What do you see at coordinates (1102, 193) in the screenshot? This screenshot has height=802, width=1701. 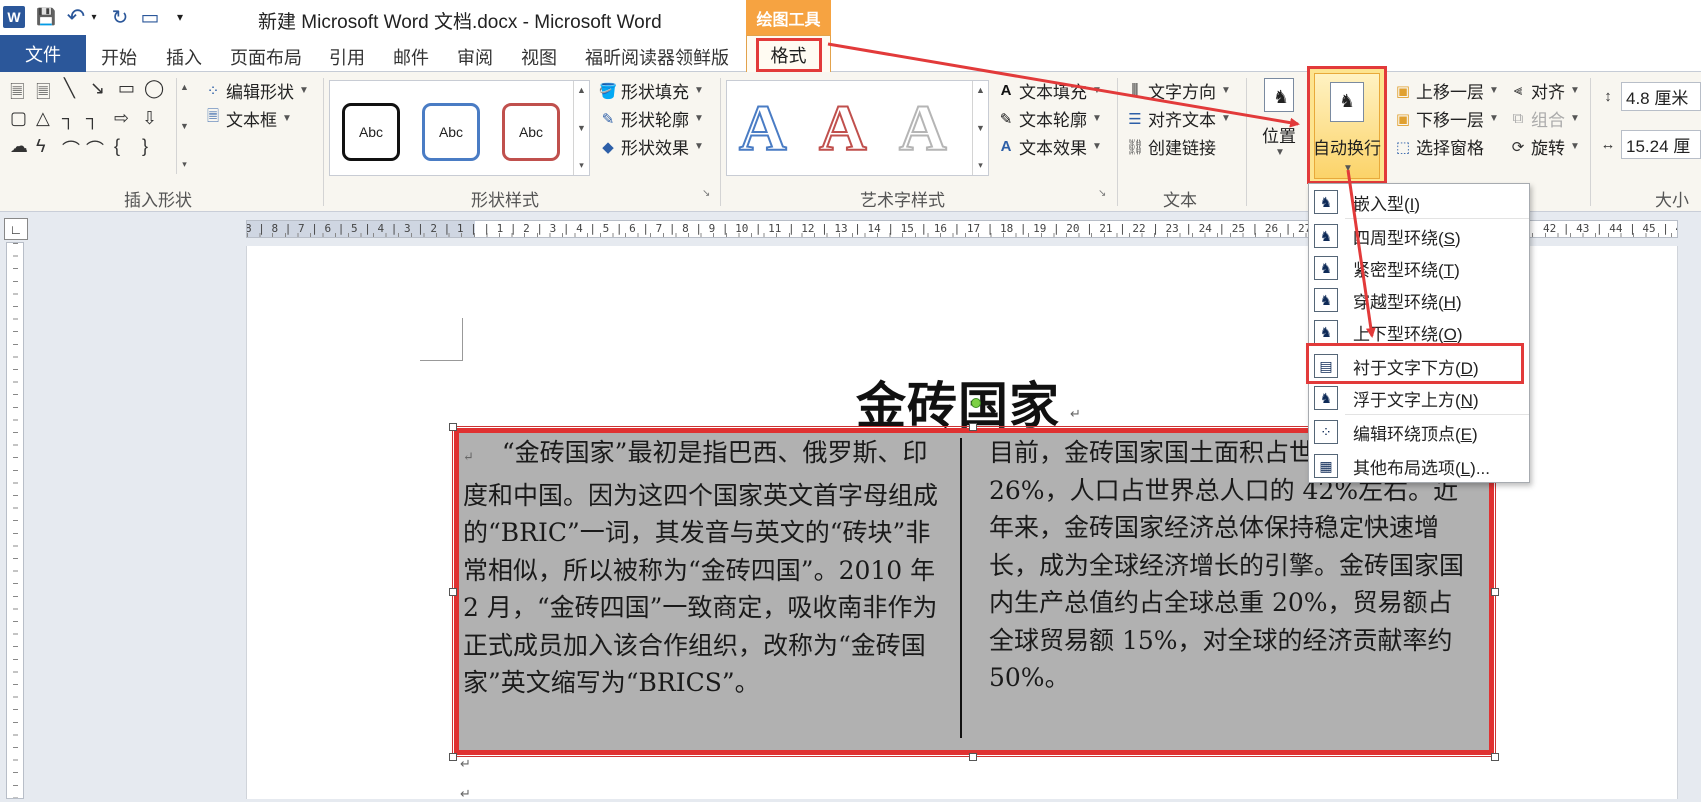 I see `wordart-styles-launcher-icon: ↘` at bounding box center [1102, 193].